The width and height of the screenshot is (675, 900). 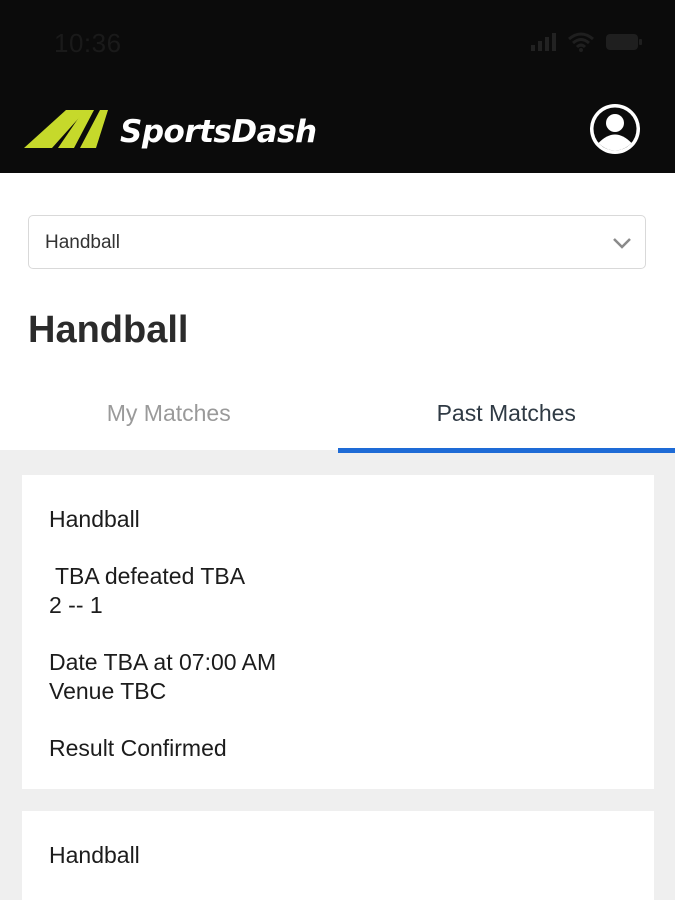 I want to click on match-venue: Venue TBC, so click(x=108, y=691).